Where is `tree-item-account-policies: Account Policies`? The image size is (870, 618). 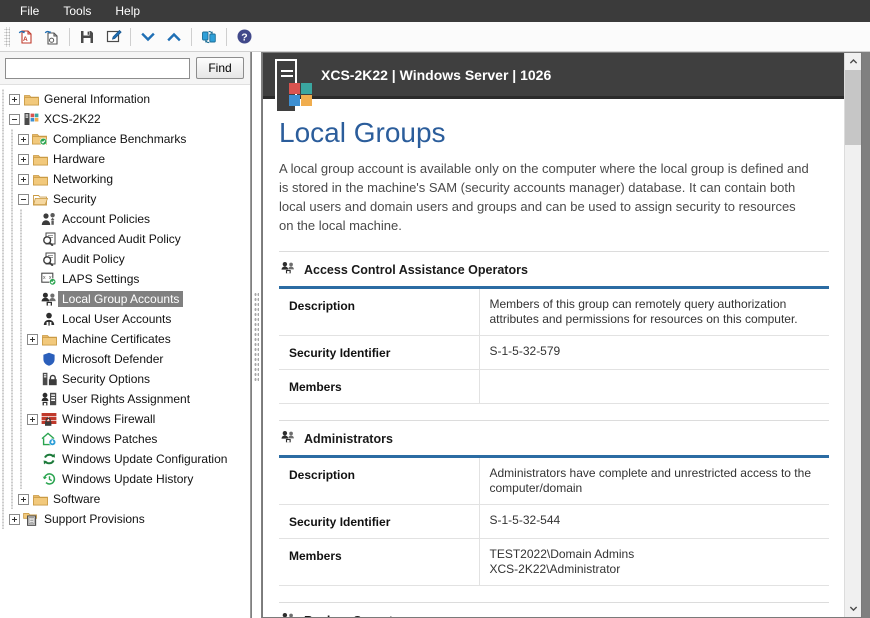 tree-item-account-policies: Account Policies is located at coordinates (125, 219).